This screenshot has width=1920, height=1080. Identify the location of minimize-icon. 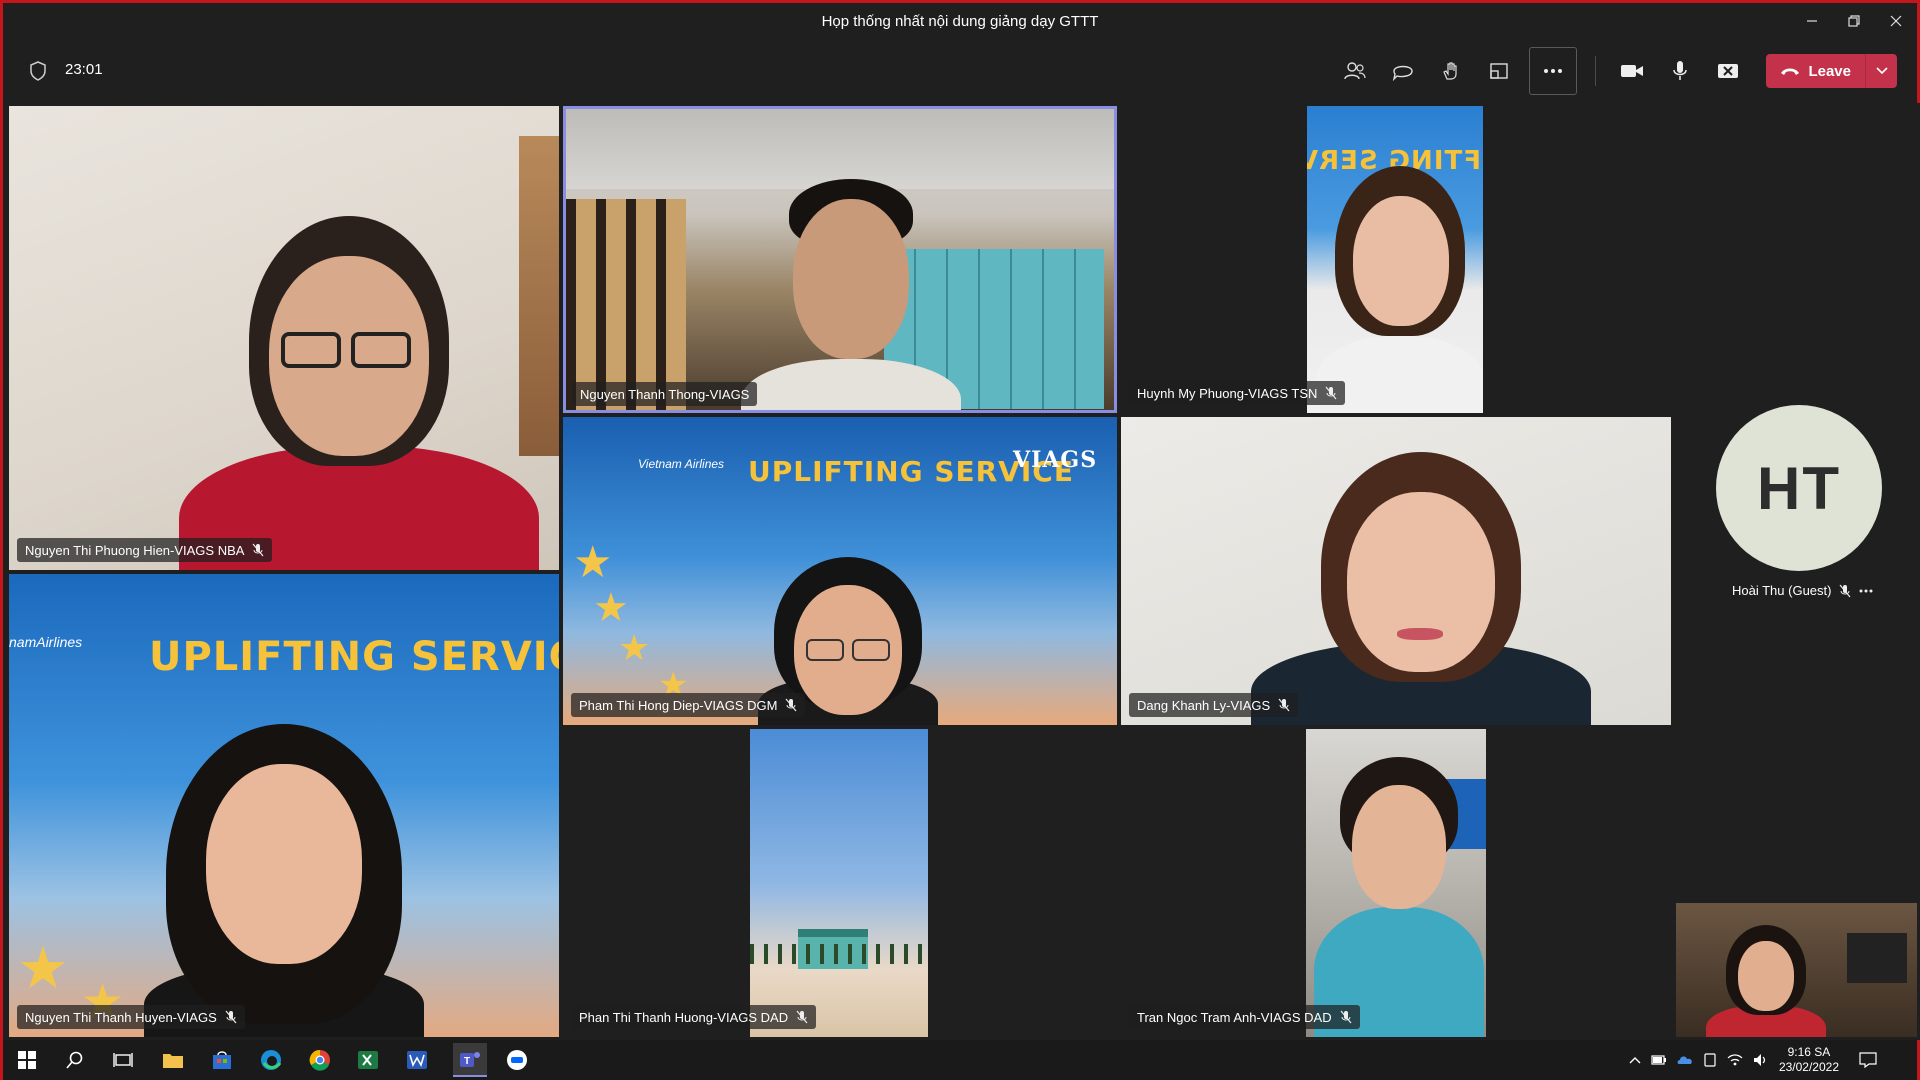
(1812, 21).